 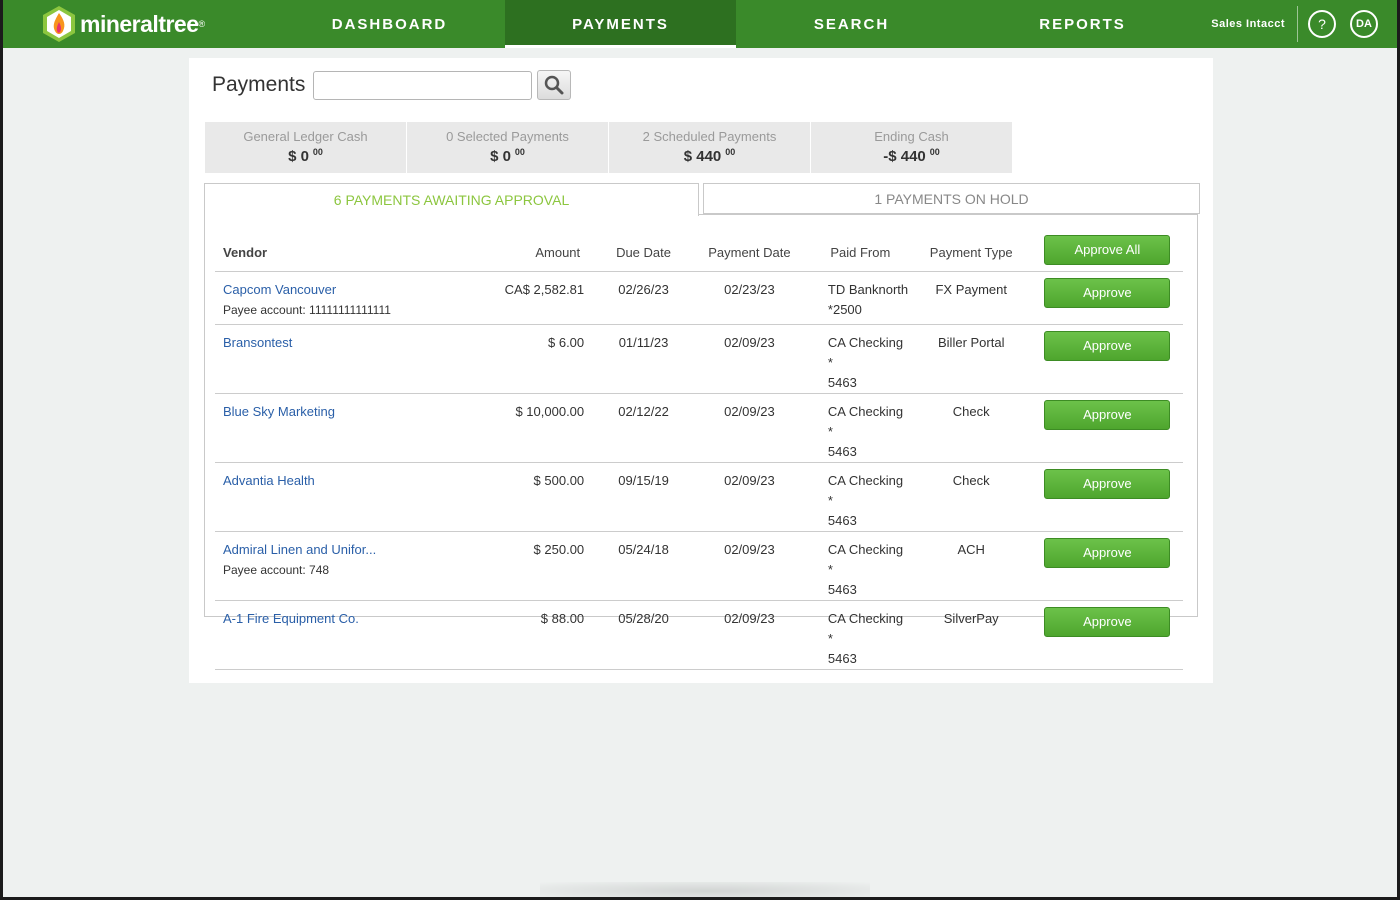 What do you see at coordinates (355, 619) in the screenshot?
I see `vendor-link: A-1 Fire Equipment Co.` at bounding box center [355, 619].